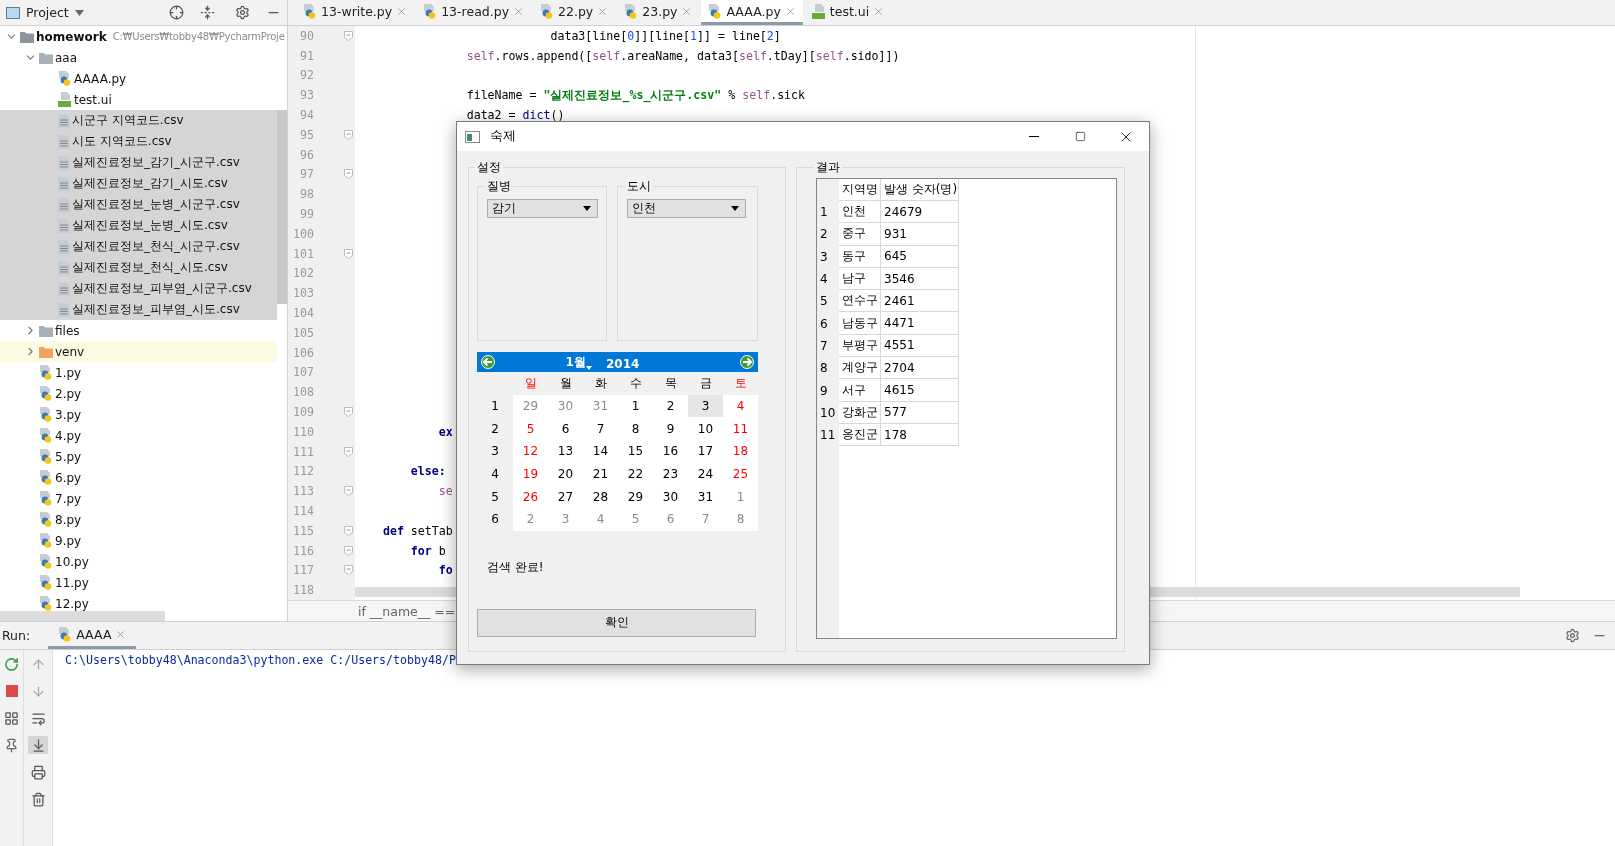 Image resolution: width=1615 pixels, height=846 pixels. What do you see at coordinates (658, 12) in the screenshot?
I see `editor-tab: 23.py` at bounding box center [658, 12].